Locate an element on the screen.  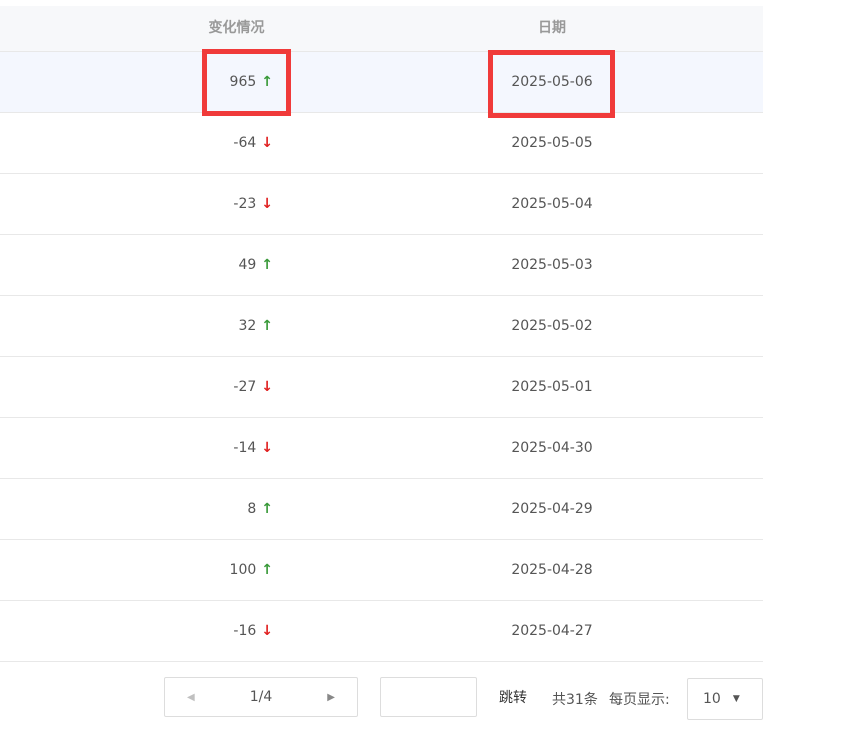
table-row: -64 ↓ 2025-05-05 is located at coordinates (381, 143).